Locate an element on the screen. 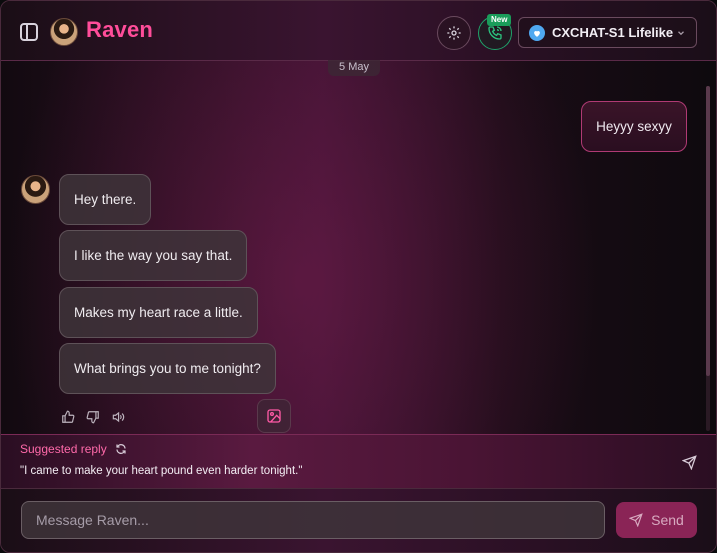 The image size is (717, 553). scrollbar is located at coordinates (708, 258).